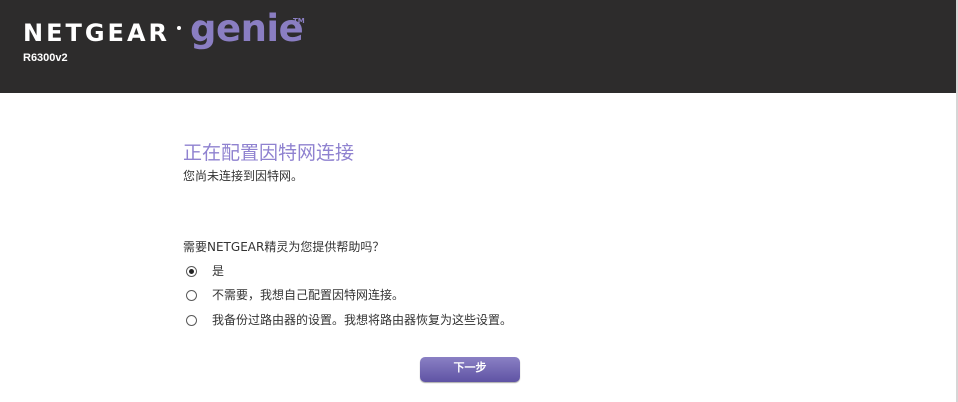 The height and width of the screenshot is (402, 958). Describe the element at coordinates (96, 33) in the screenshot. I see `netgear-logo: NETGEAR` at that location.